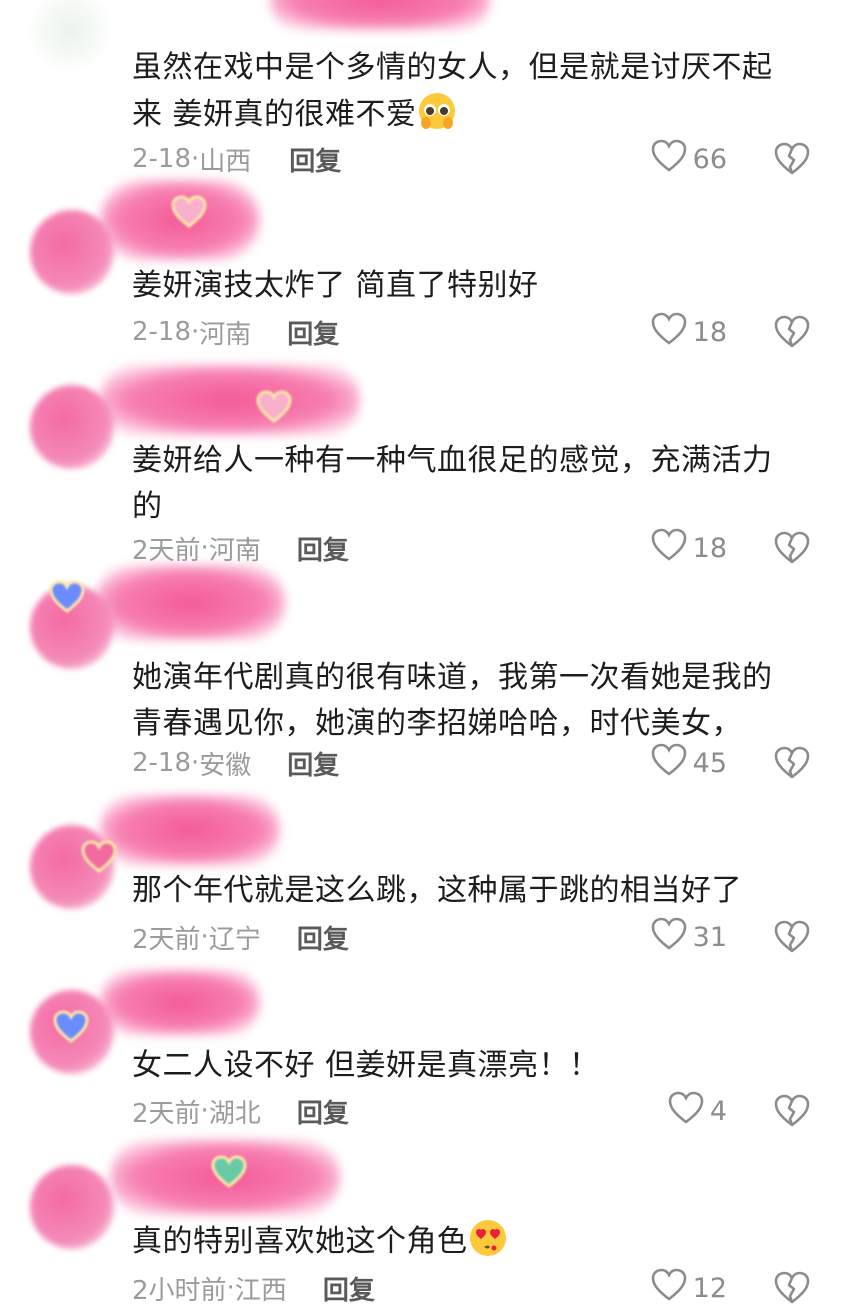  I want to click on comment-meta: 2天前 · 湖北 回复, so click(240, 1111).